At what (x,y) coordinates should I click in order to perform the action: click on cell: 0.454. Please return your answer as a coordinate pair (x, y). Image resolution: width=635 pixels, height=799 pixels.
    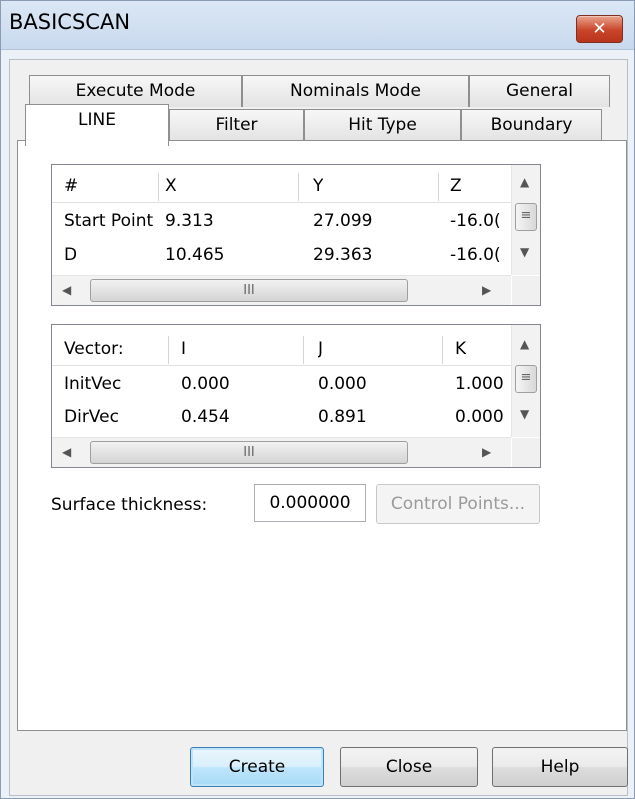
    Looking at the image, I should click on (205, 417).